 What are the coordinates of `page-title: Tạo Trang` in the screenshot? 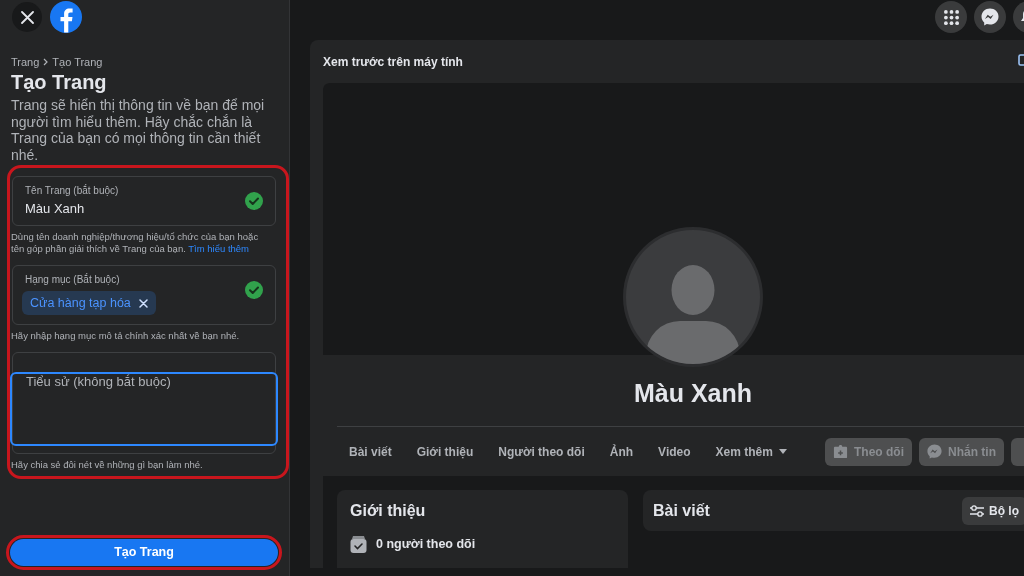 It's located at (59, 82).